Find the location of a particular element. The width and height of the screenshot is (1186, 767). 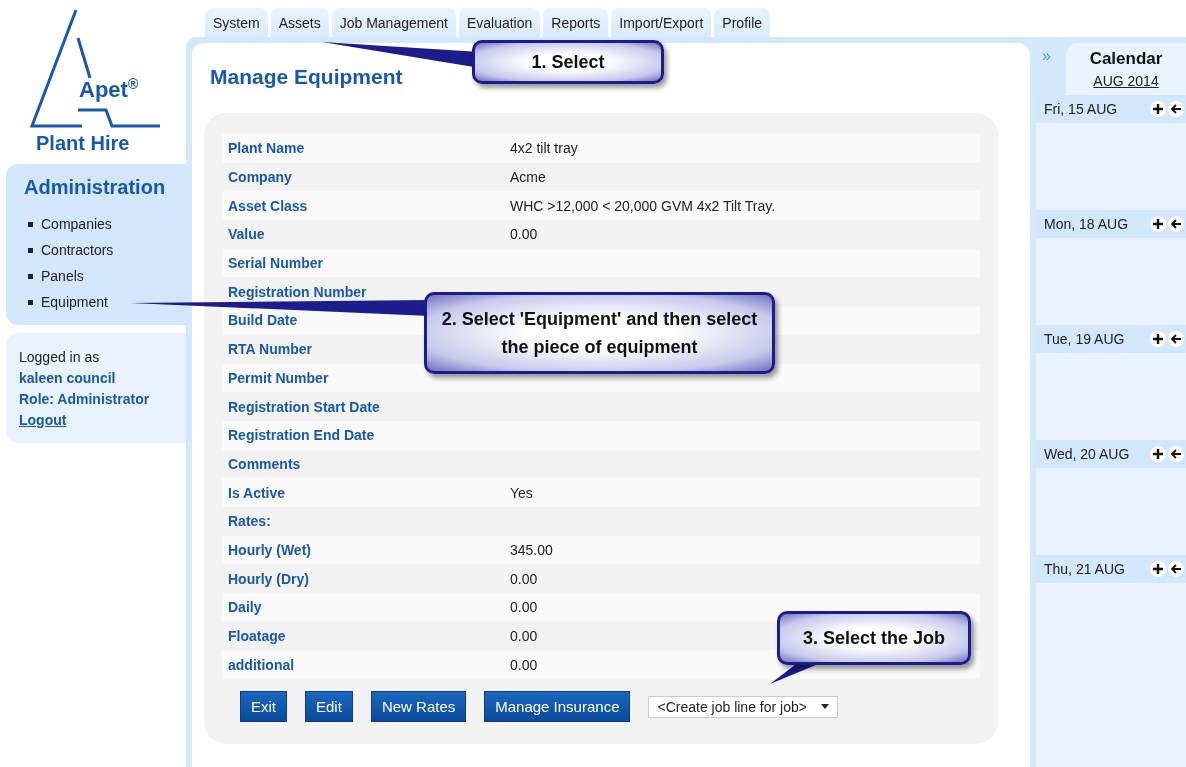

field-value: 345.00 is located at coordinates (531, 549).